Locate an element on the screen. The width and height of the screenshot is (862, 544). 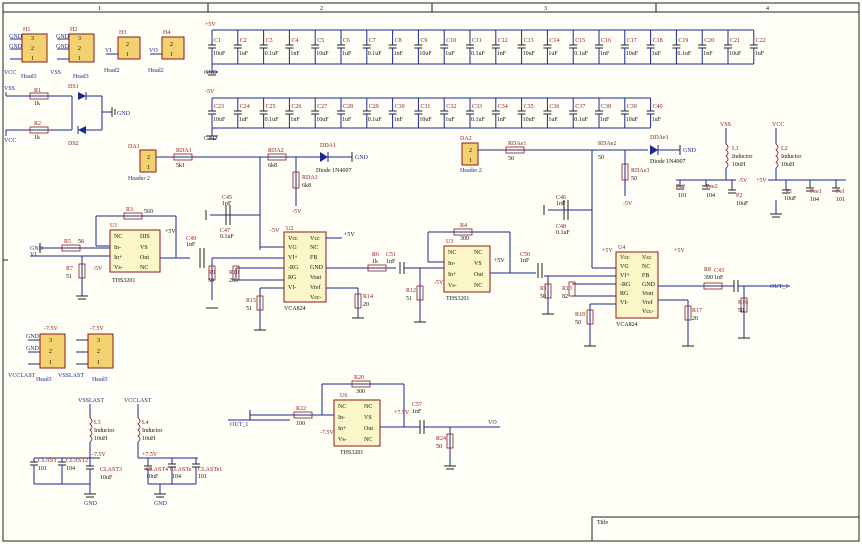
svg-text: Diode 1N4007 is located at coordinates (668, 162).